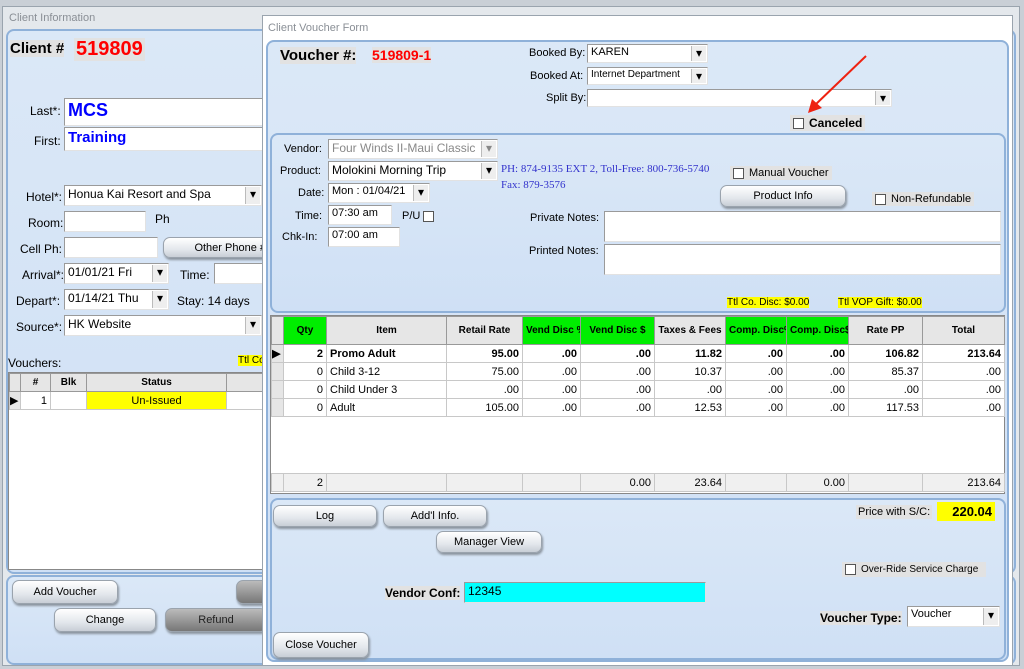  What do you see at coordinates (39, 327) in the screenshot?
I see `source-label: Source*:` at bounding box center [39, 327].